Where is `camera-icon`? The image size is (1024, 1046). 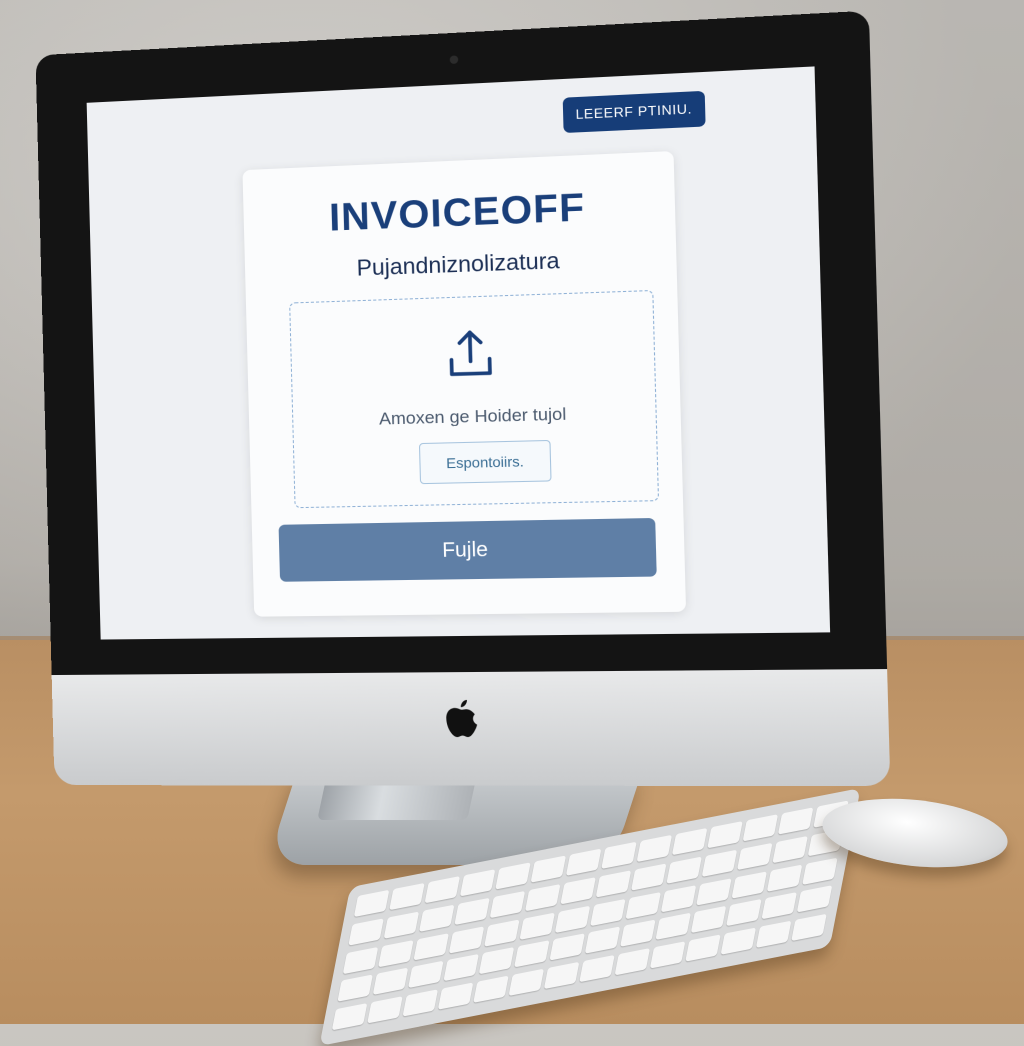
camera-icon is located at coordinates (454, 59).